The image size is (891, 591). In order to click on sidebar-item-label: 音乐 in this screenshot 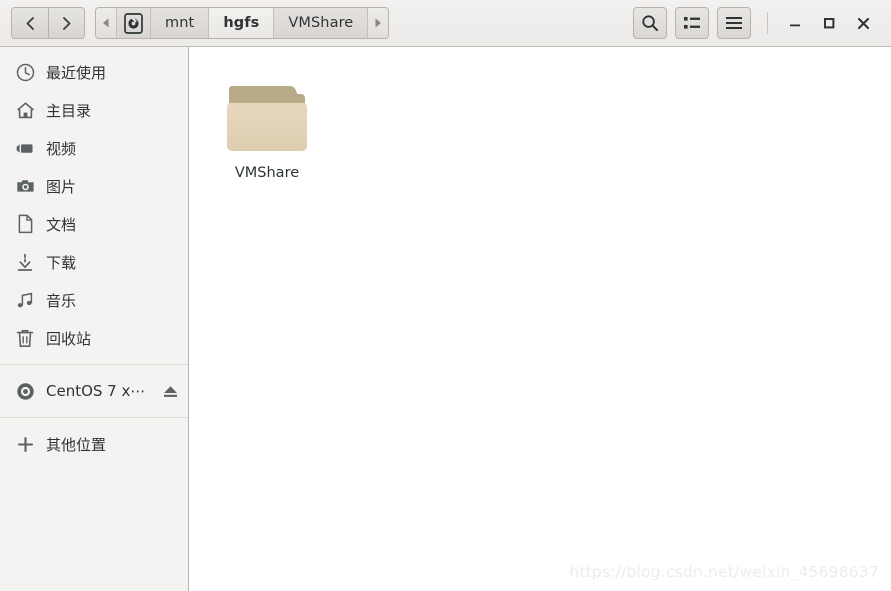, I will do `click(61, 300)`.